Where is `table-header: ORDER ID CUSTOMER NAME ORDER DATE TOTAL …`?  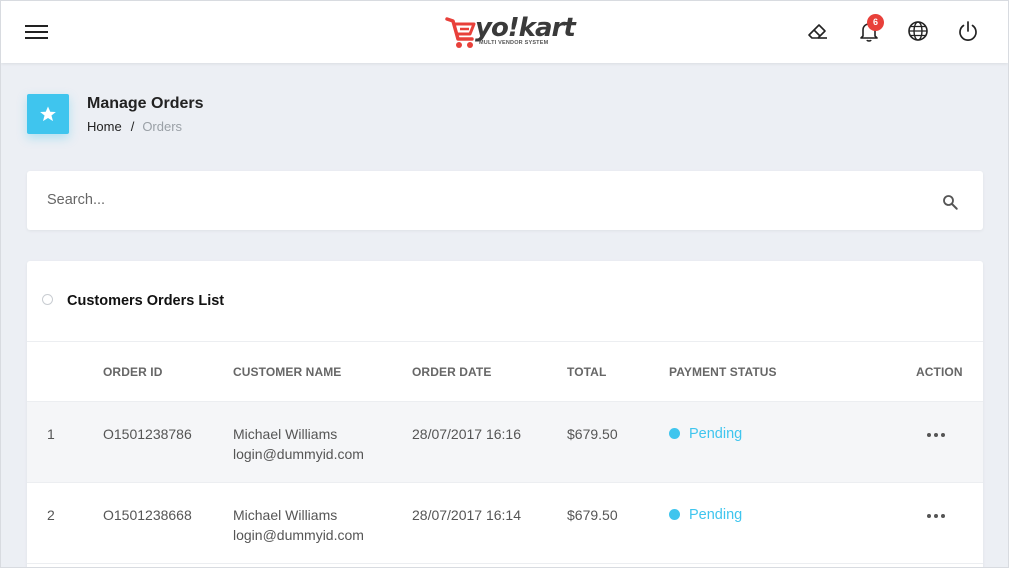 table-header: ORDER ID CUSTOMER NAME ORDER DATE TOTAL … is located at coordinates (505, 371).